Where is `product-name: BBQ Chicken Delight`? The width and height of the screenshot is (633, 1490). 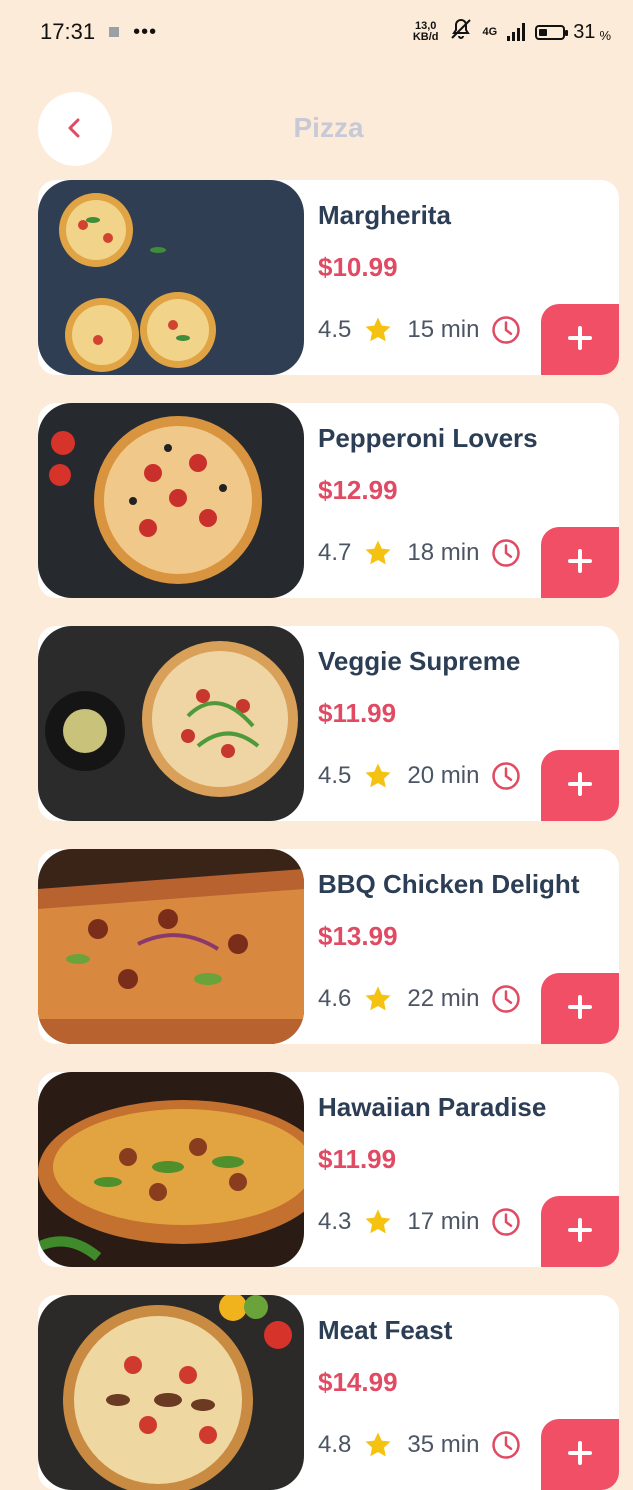
product-name: BBQ Chicken Delight is located at coordinates (449, 884).